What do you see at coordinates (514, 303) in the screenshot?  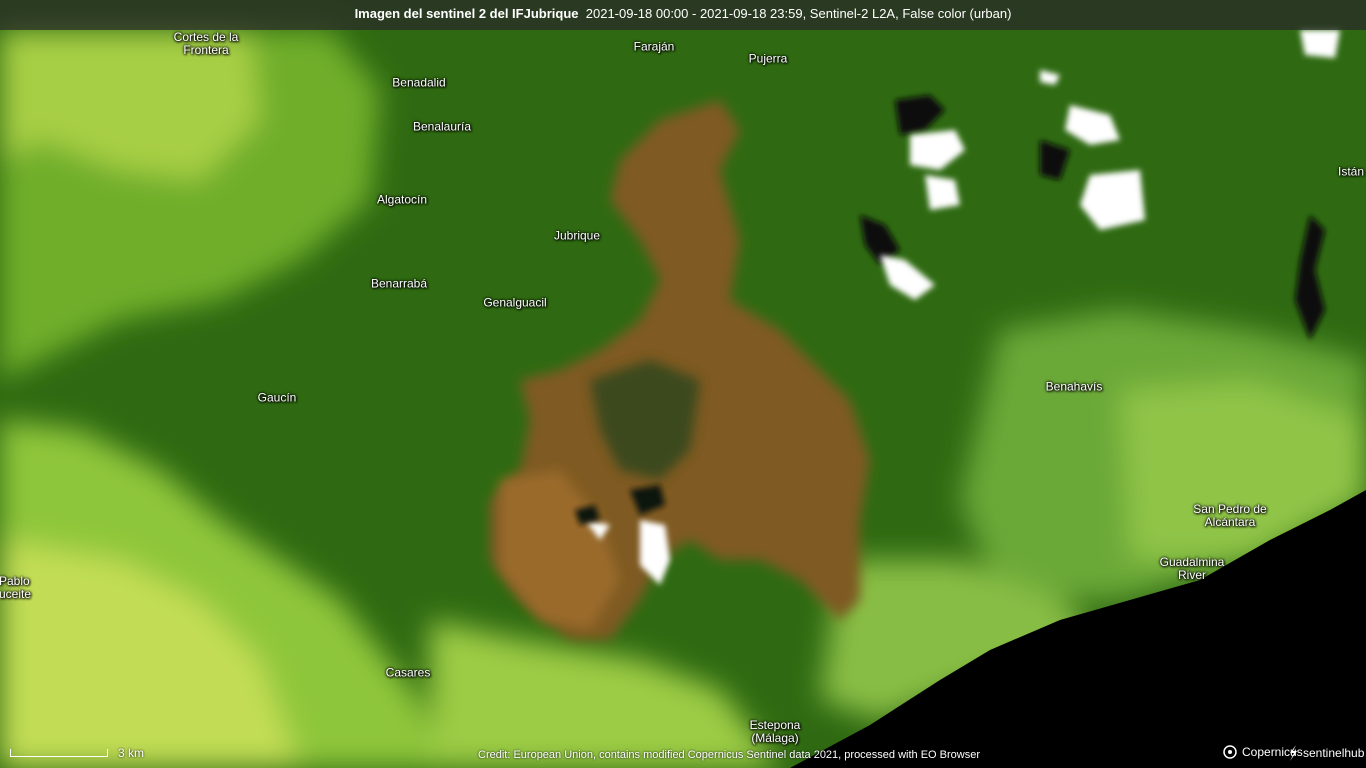 I see `place-genalguacil: Genalguacil` at bounding box center [514, 303].